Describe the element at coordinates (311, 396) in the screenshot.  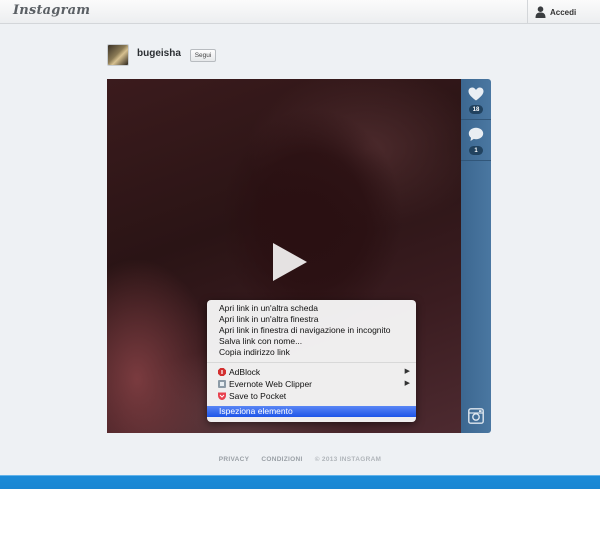
I see `menu-item-save-to-pocket: Save to Pocket` at that location.